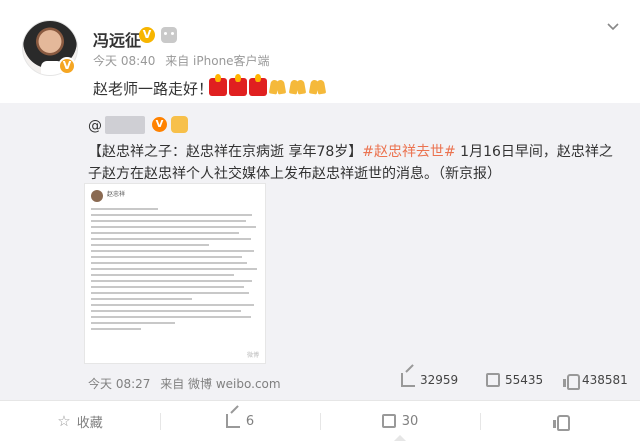 This screenshot has height=441, width=640. What do you see at coordinates (125, 125) in the screenshot?
I see `retweet-user-blurred` at bounding box center [125, 125].